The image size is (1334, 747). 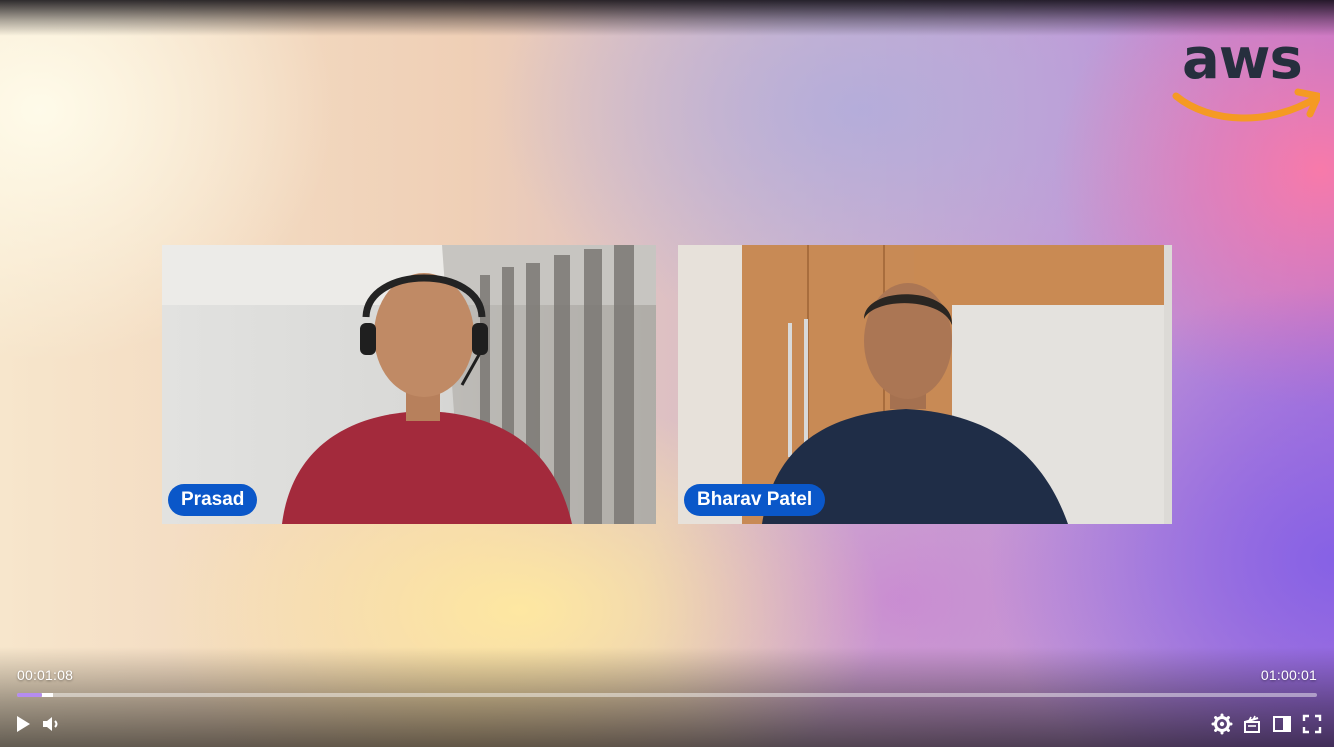 What do you see at coordinates (921, 384) in the screenshot?
I see `participant-video-bharav-patel` at bounding box center [921, 384].